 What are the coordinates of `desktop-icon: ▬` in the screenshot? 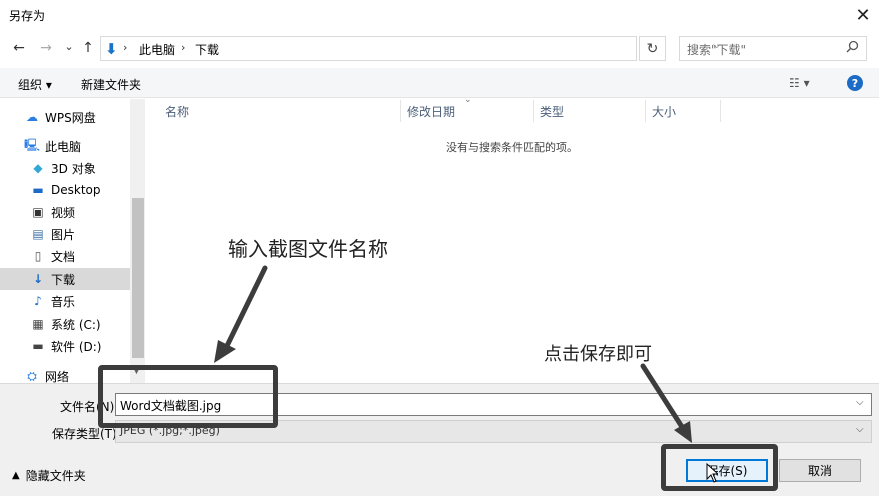 It's located at (38, 190).